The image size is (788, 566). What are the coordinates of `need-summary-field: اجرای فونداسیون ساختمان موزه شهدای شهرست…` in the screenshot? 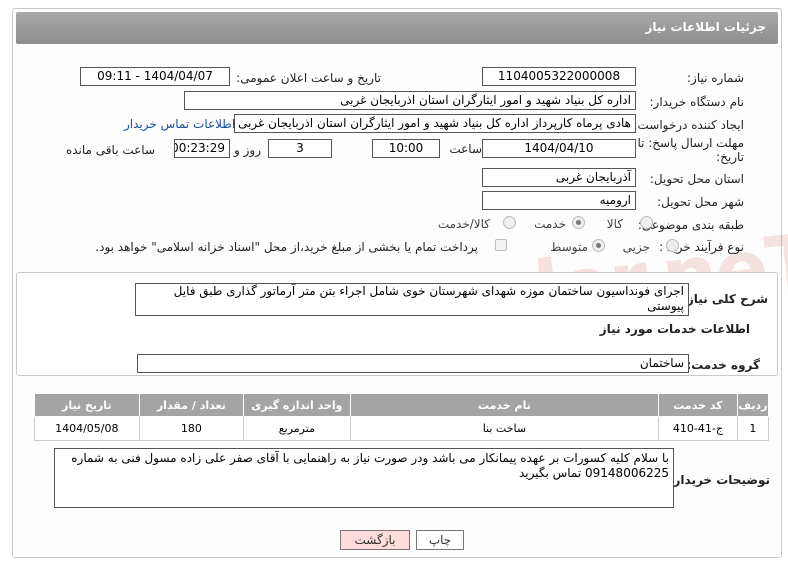 It's located at (412, 299).